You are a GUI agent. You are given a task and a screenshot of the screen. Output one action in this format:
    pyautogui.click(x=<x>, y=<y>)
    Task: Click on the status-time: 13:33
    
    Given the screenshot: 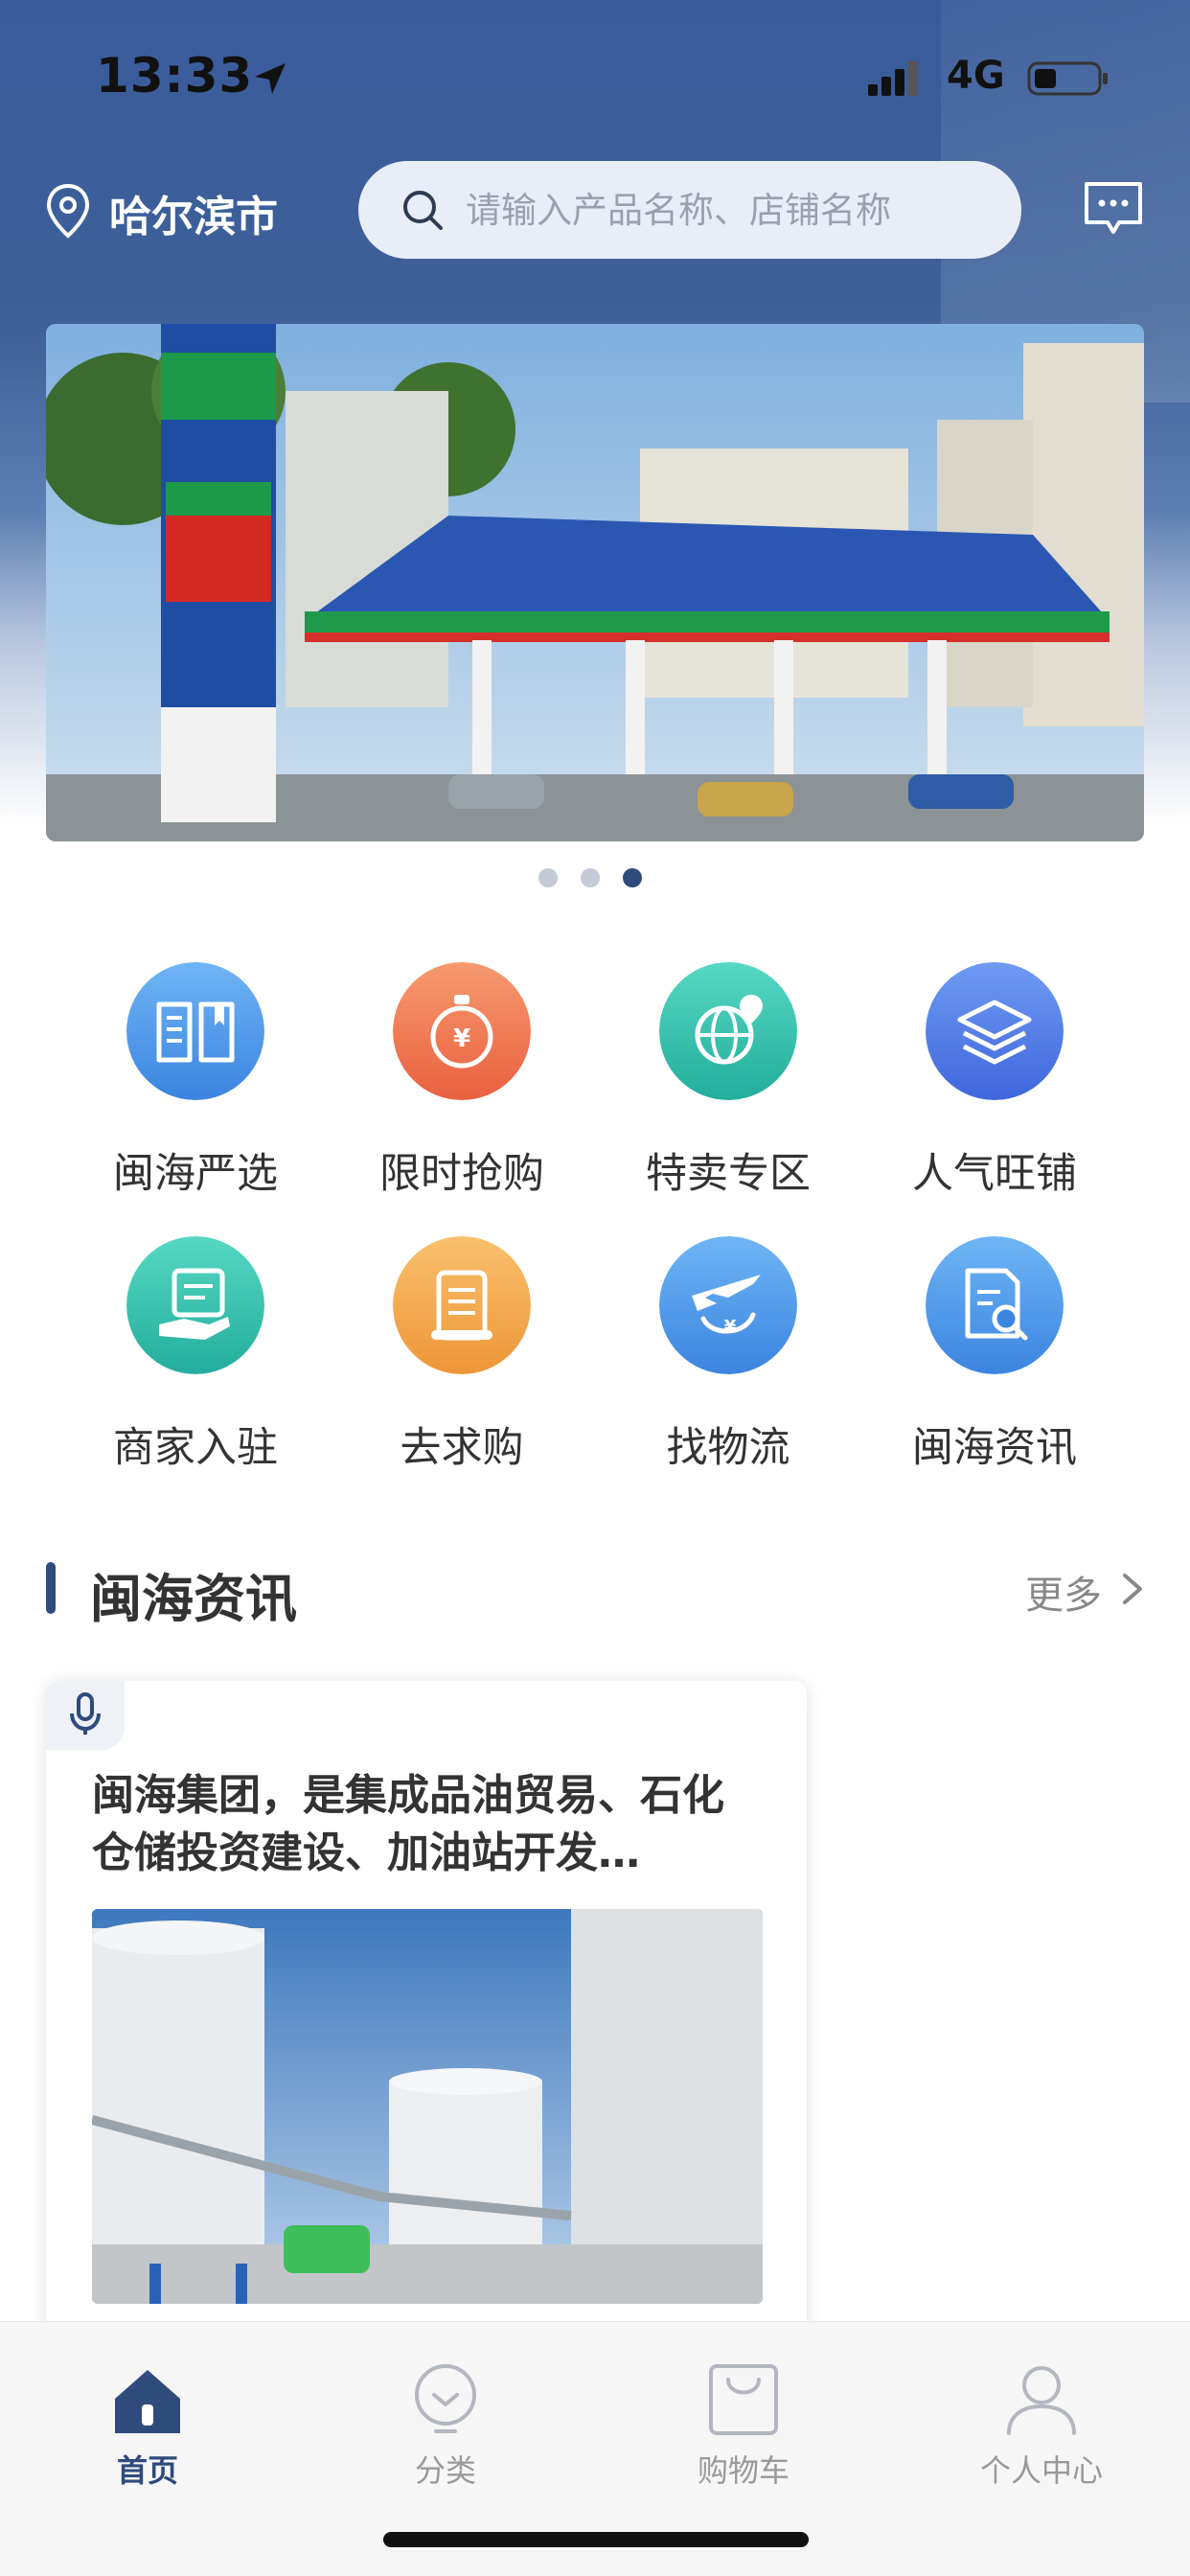 What is the action you would take?
    pyautogui.click(x=175, y=76)
    